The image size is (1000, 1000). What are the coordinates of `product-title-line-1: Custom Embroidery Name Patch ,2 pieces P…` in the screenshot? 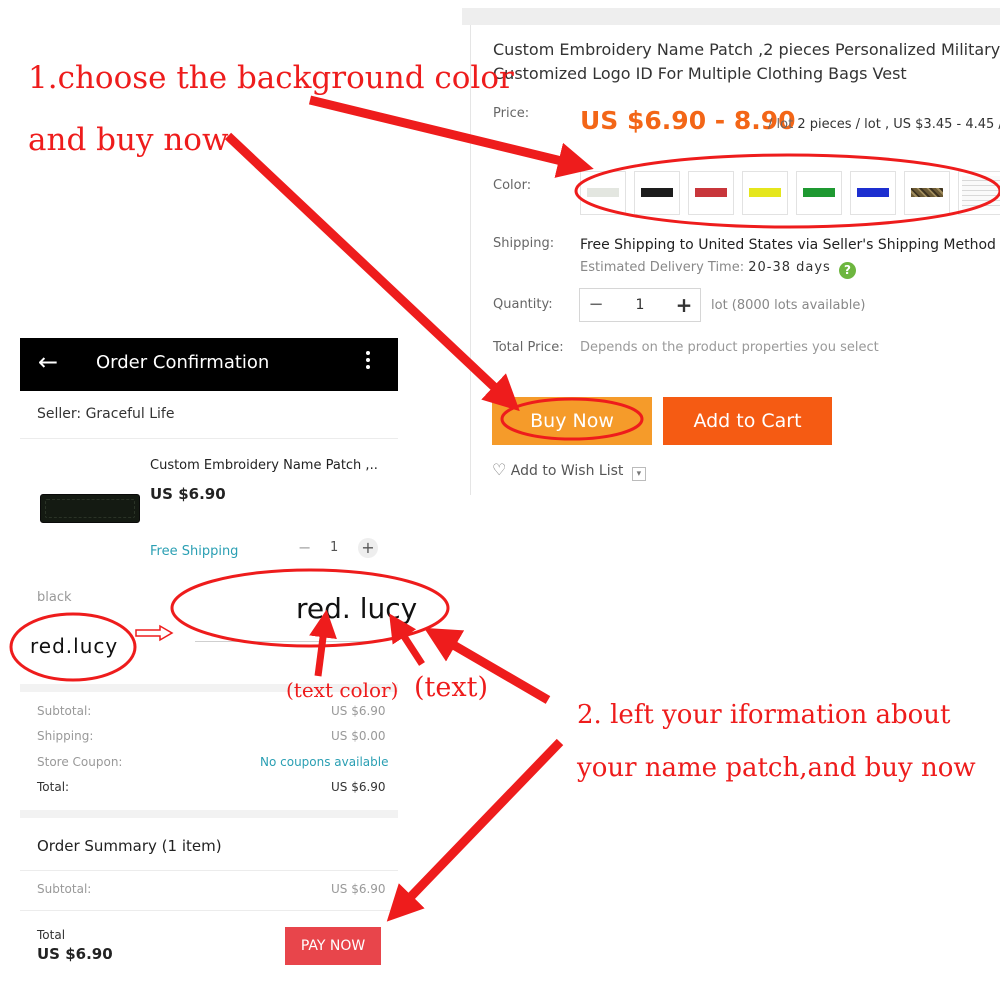 It's located at (746, 49).